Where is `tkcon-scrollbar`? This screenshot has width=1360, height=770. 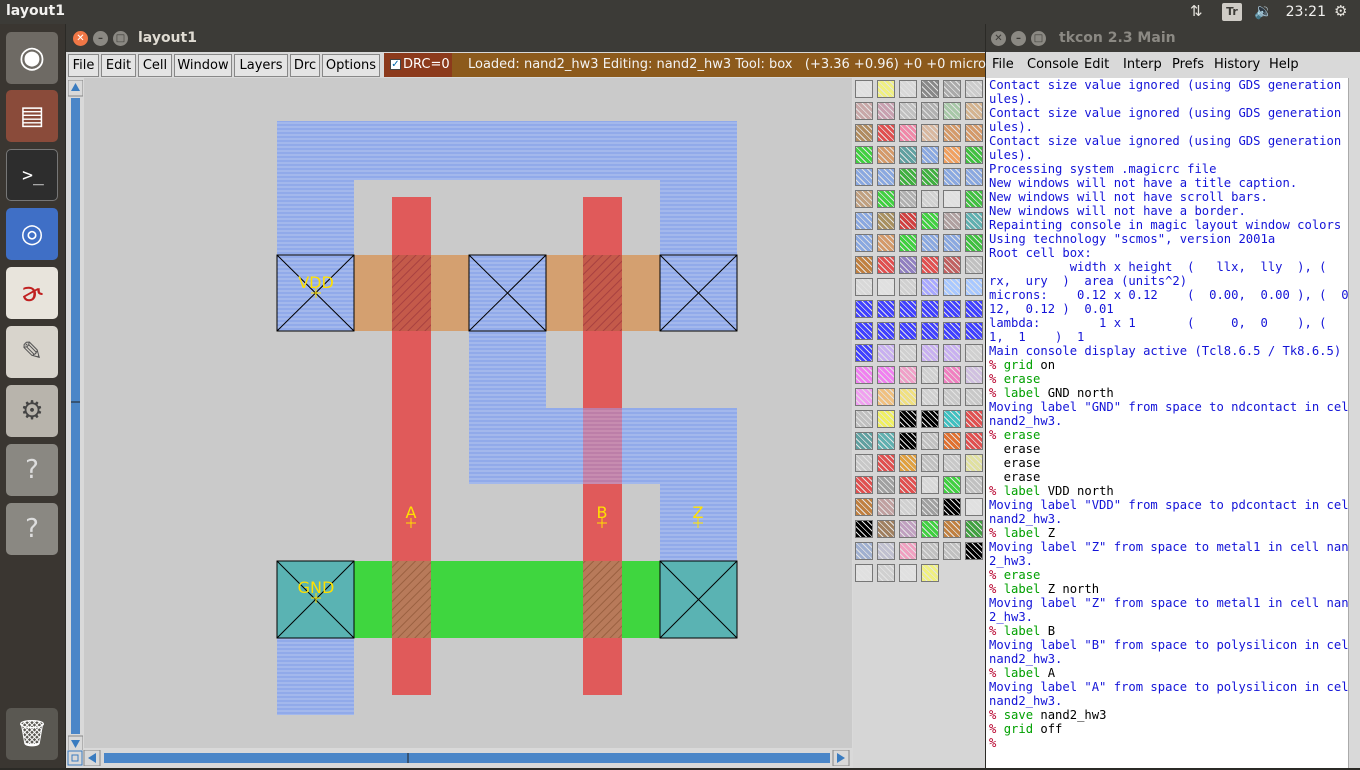
tkcon-scrollbar is located at coordinates (1354, 423).